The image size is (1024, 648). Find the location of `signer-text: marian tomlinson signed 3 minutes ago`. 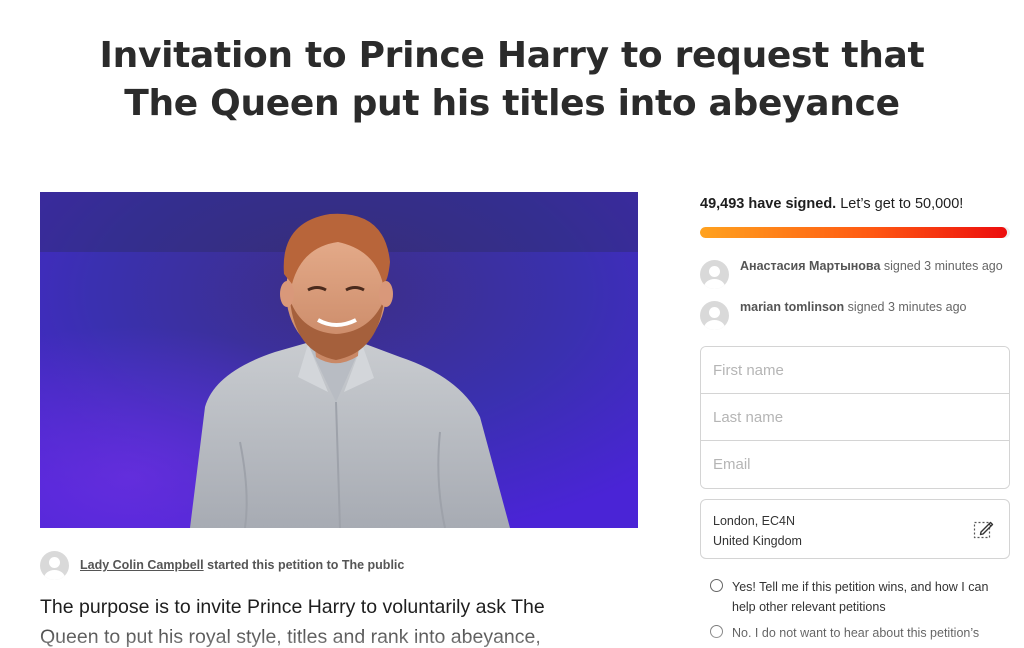

signer-text: marian tomlinson signed 3 minutes ago is located at coordinates (872, 307).